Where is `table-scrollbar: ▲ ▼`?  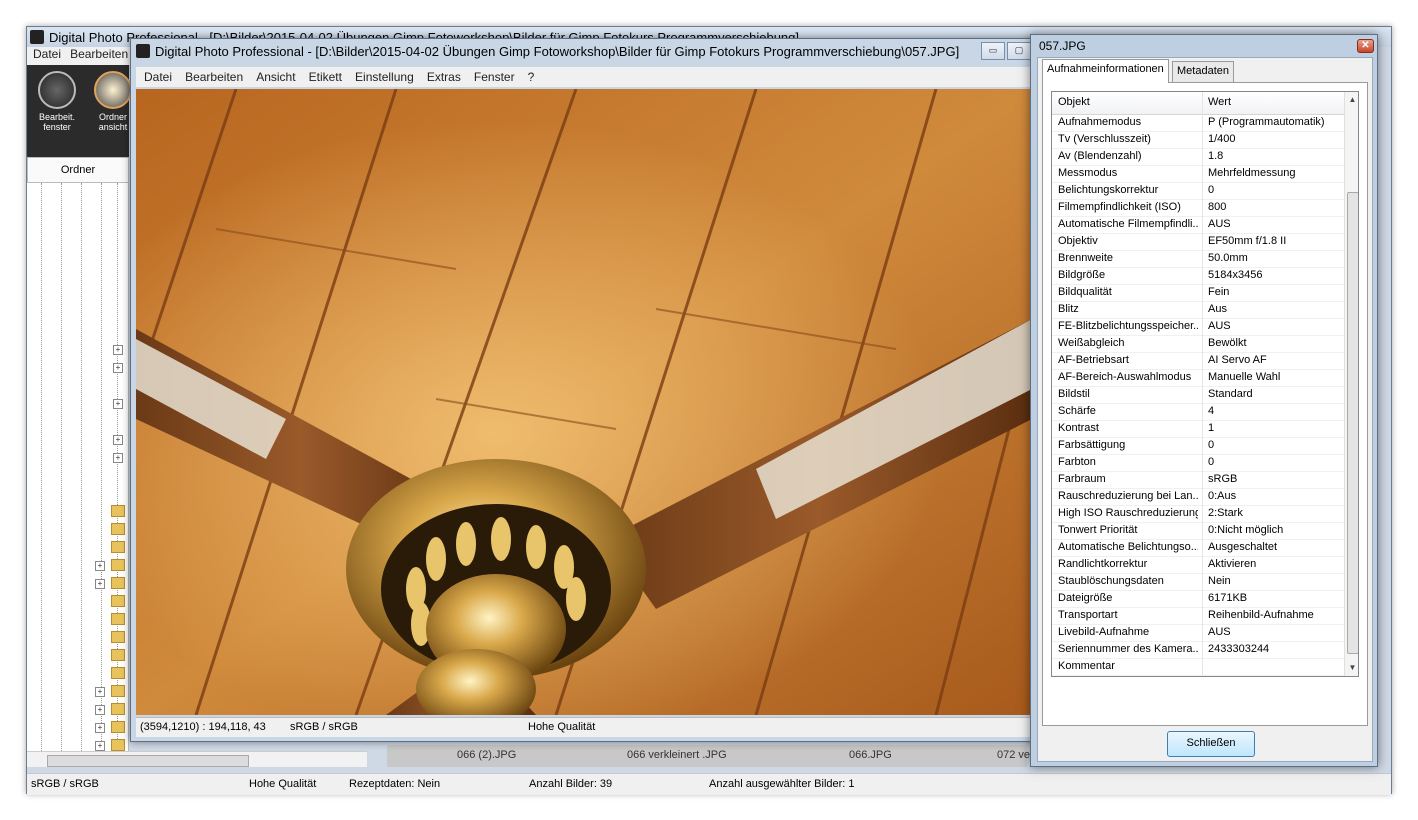 table-scrollbar: ▲ ▼ is located at coordinates (1351, 384).